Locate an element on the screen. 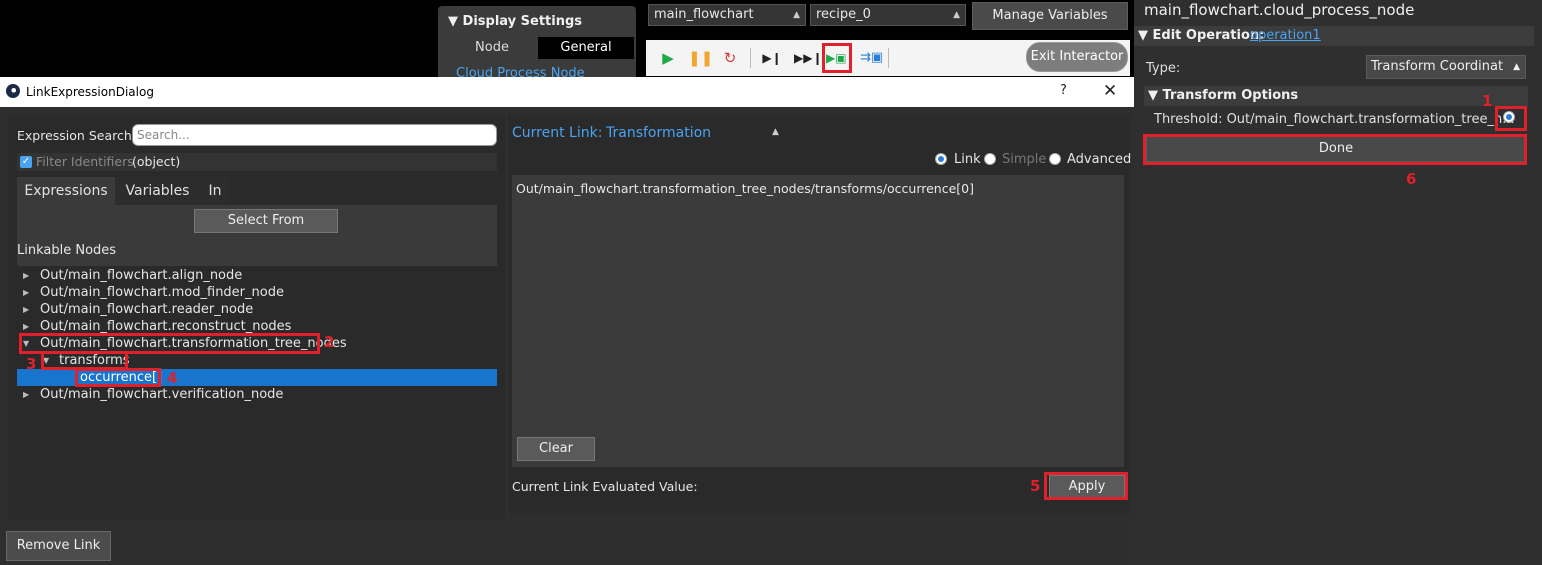 The image size is (1542, 565). type-label: Type: is located at coordinates (1163, 68).